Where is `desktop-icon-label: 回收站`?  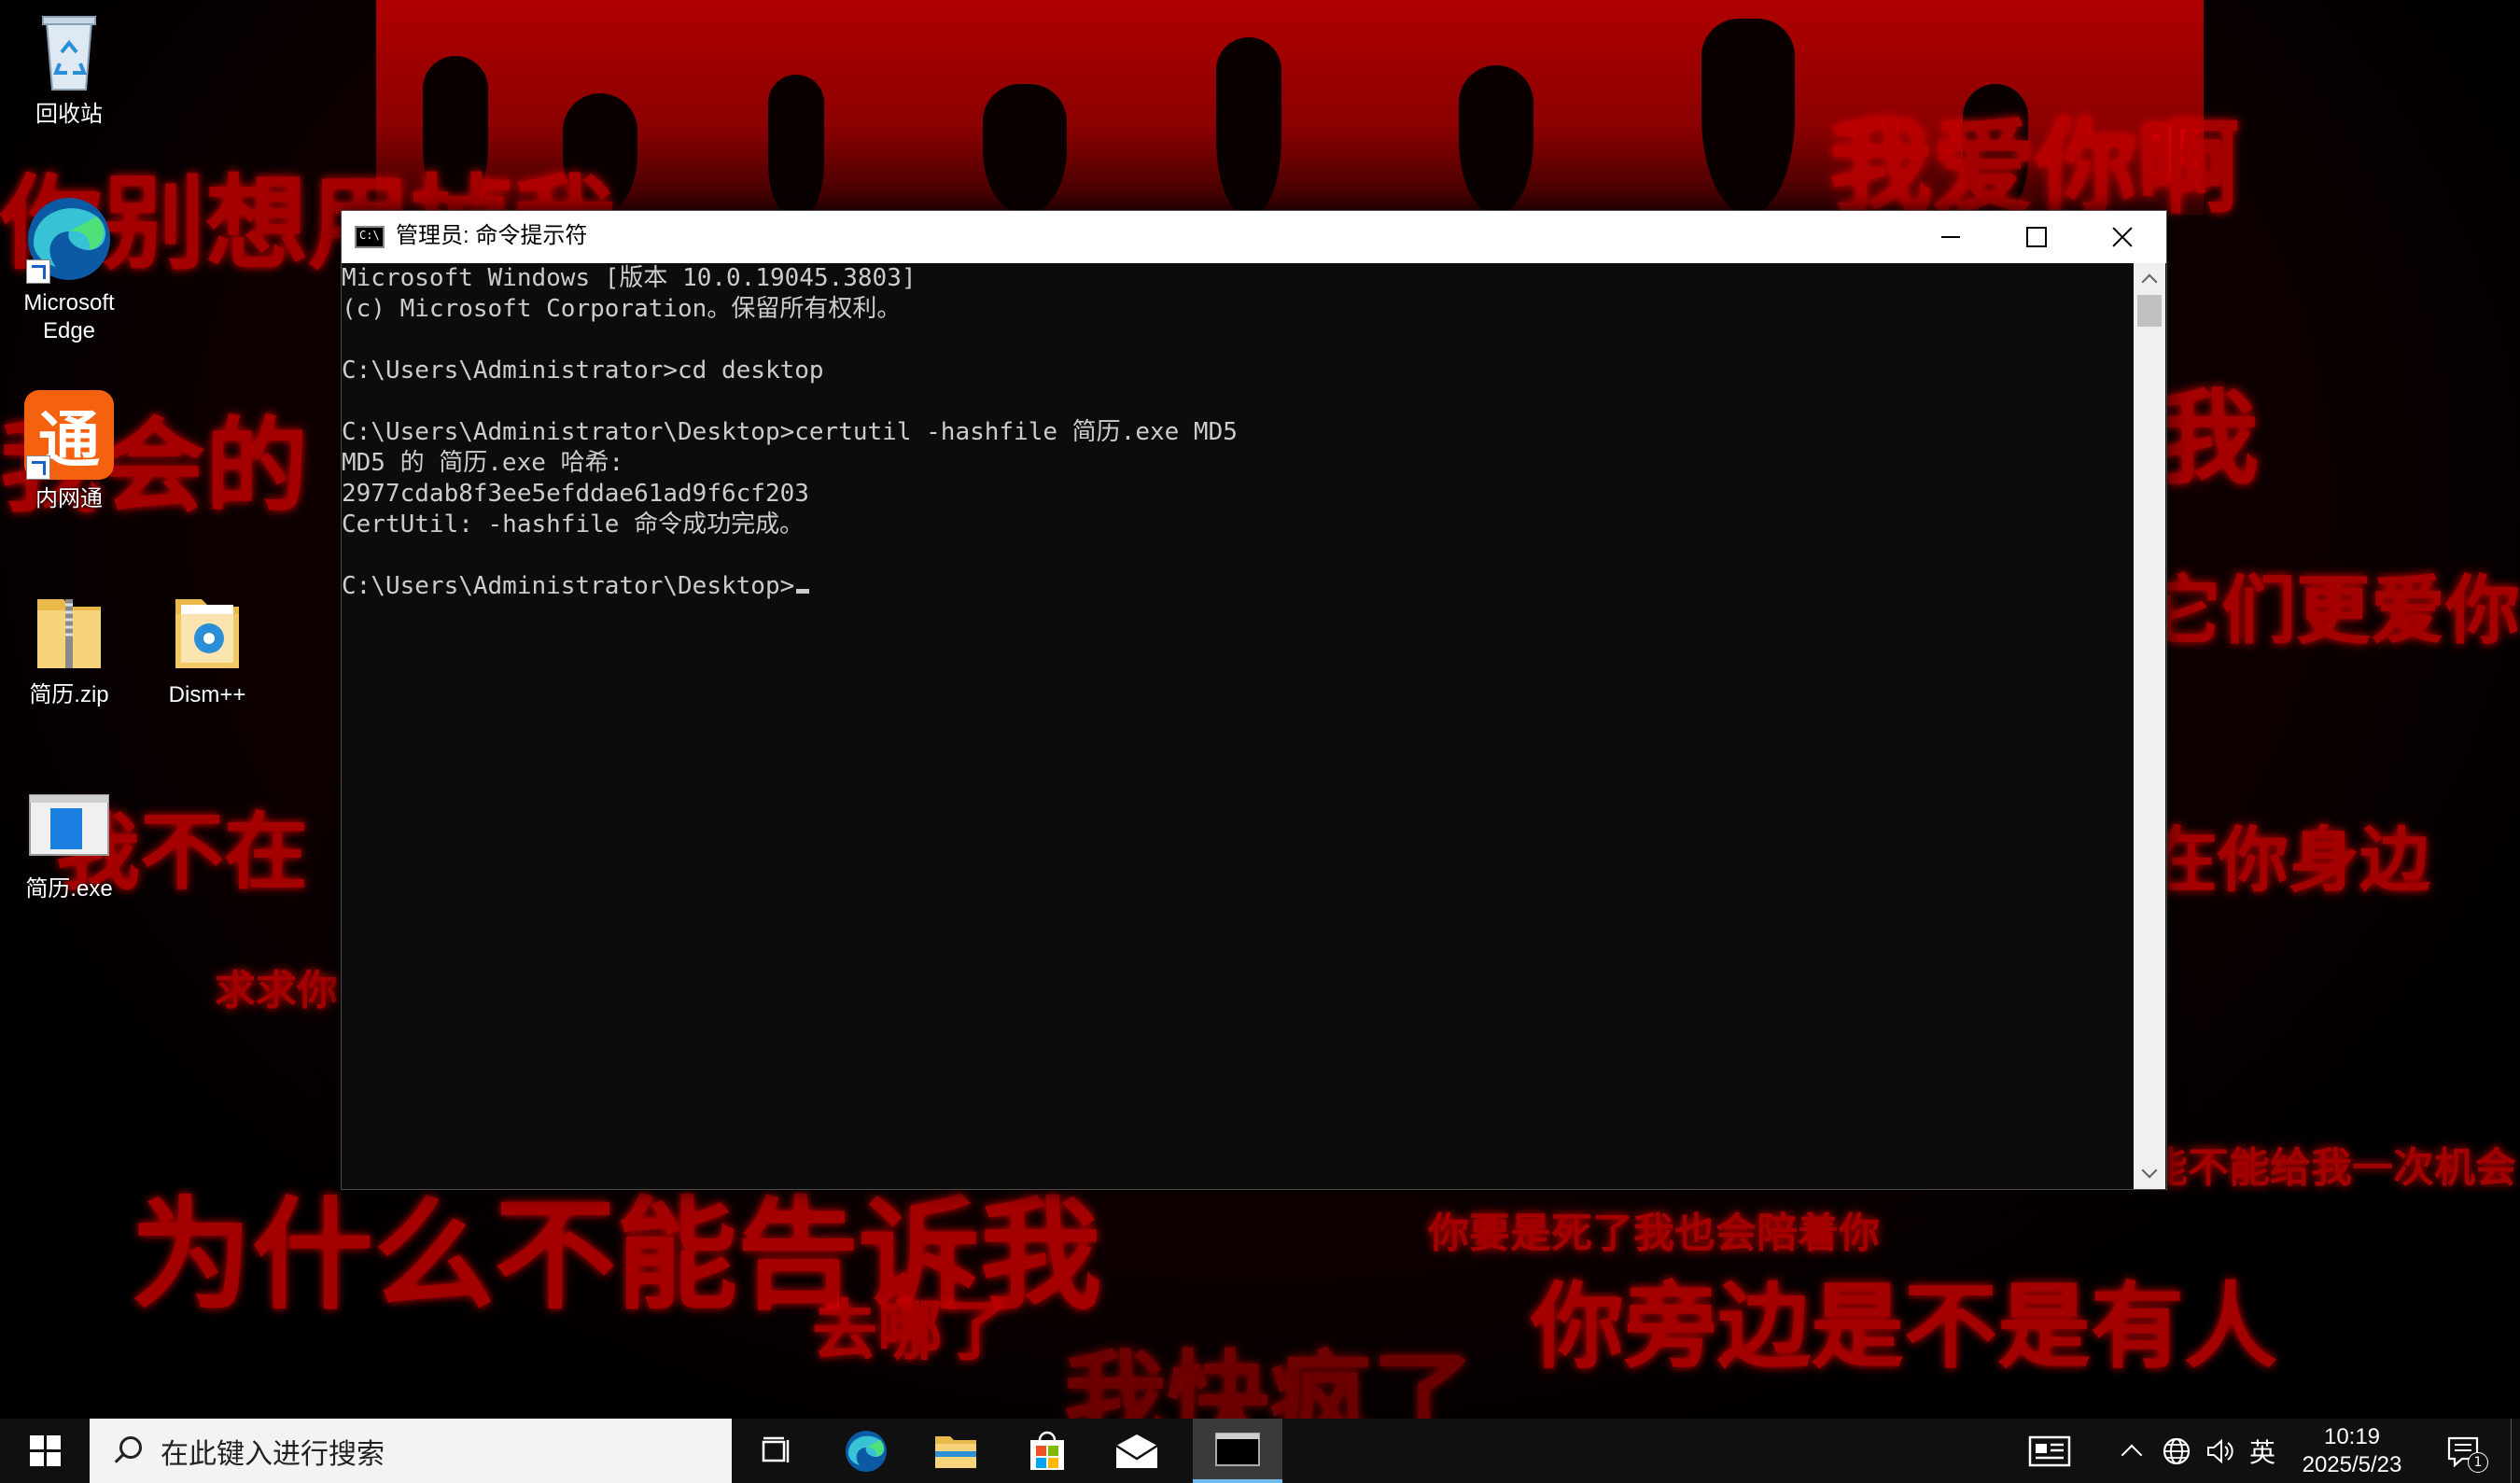
desktop-icon-label: 回收站 is located at coordinates (69, 115).